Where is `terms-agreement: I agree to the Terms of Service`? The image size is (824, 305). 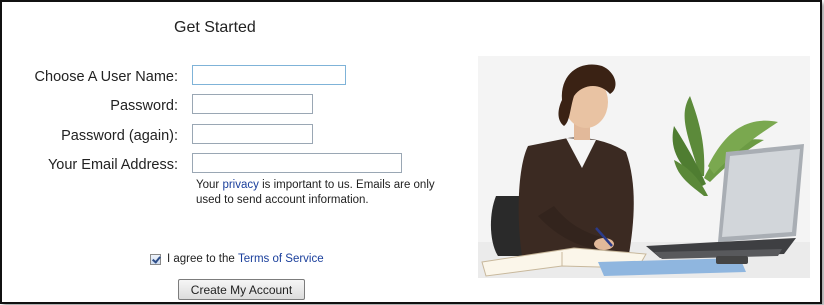 terms-agreement: I agree to the Terms of Service is located at coordinates (237, 259).